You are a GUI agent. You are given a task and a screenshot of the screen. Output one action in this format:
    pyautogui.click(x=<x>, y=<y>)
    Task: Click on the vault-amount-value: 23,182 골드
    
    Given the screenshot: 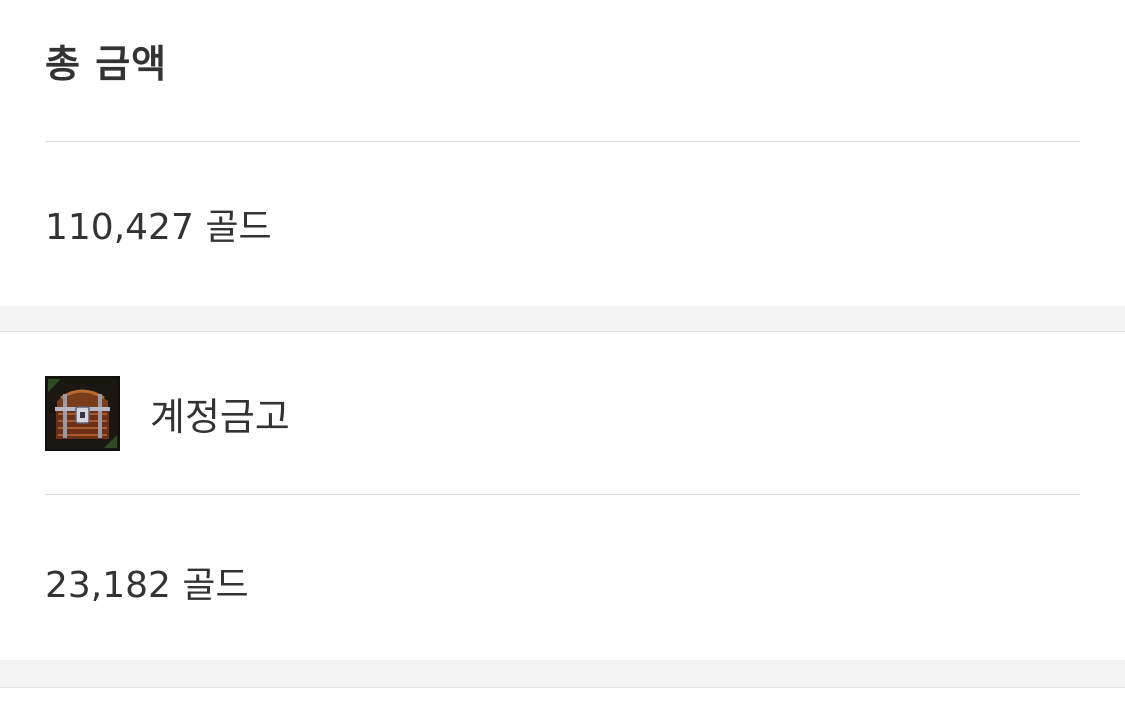 What is the action you would take?
    pyautogui.click(x=147, y=582)
    